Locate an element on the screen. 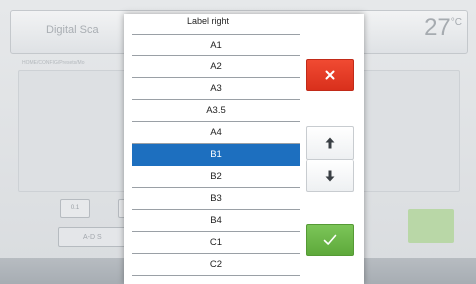 The height and width of the screenshot is (284, 476). arrow-down-icon is located at coordinates (330, 175).